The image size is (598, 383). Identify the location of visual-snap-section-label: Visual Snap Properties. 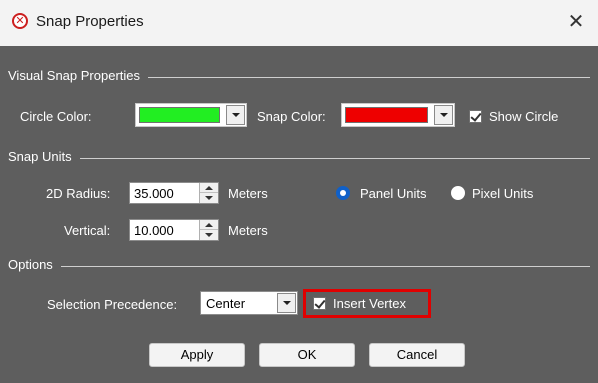
(78, 75).